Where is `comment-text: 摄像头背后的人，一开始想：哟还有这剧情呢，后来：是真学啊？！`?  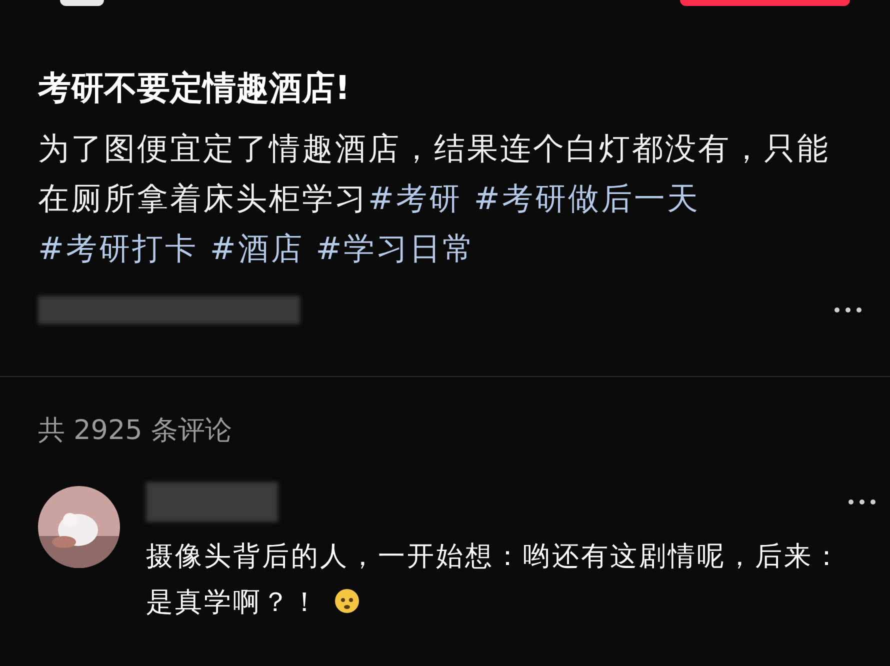
comment-text: 摄像头背后的人，一开始想：哟还有这剧情呢，后来：是真学啊？！ is located at coordinates (494, 580).